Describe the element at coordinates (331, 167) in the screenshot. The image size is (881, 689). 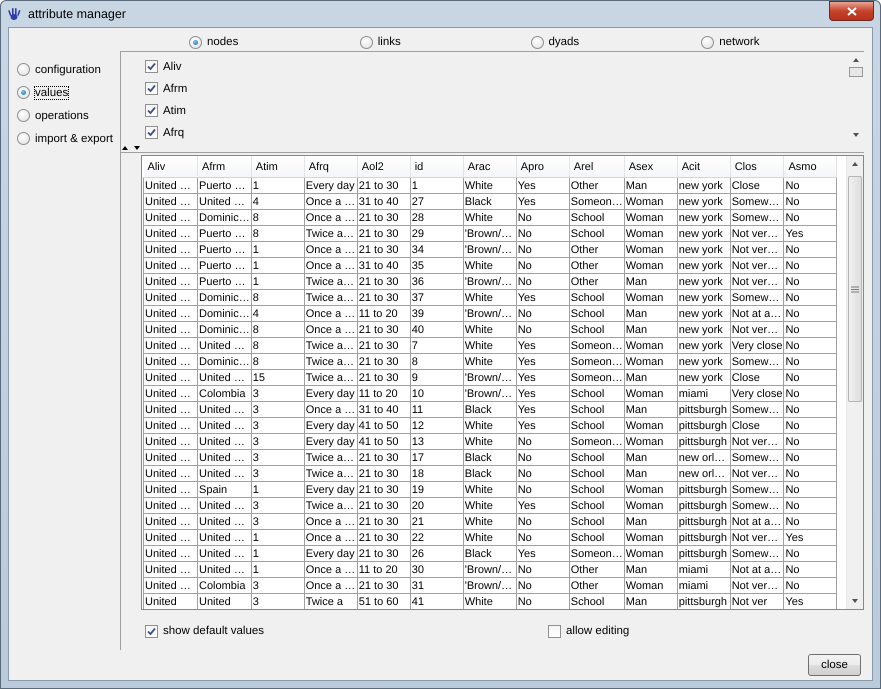
I see `column-header: Afrq` at that location.